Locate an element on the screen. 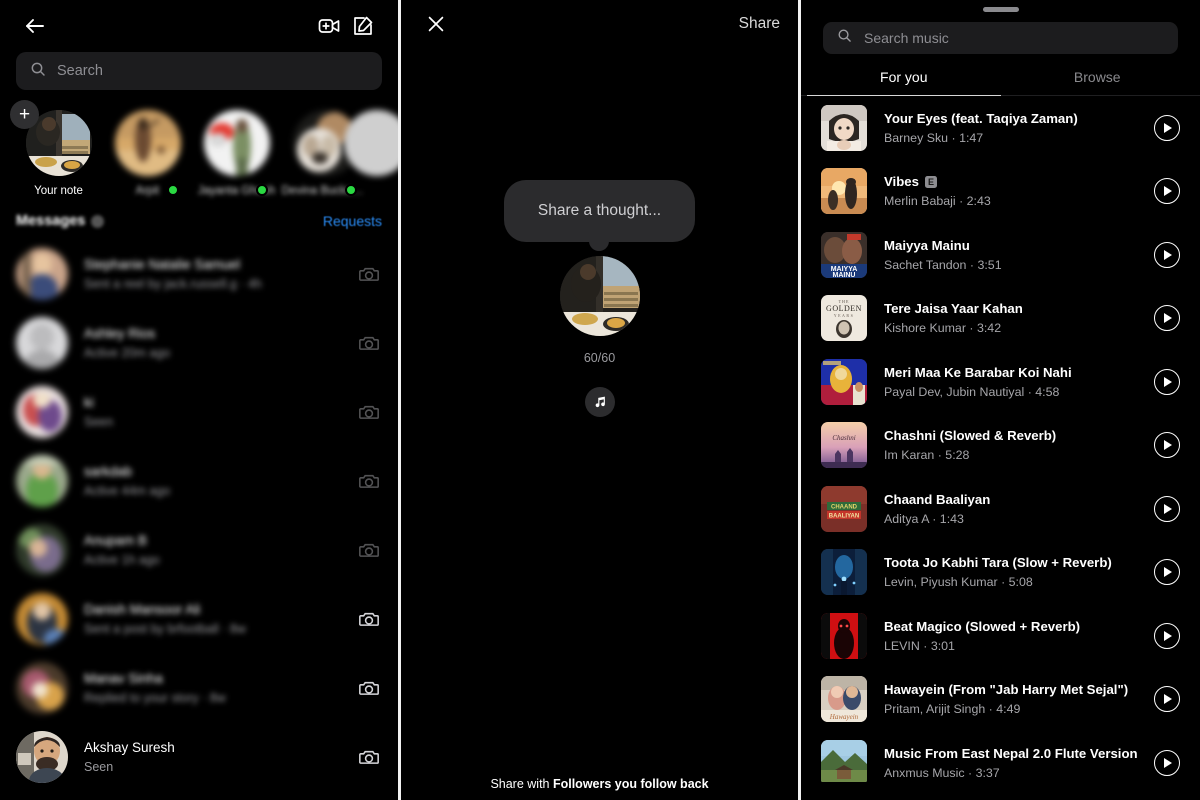 The image size is (1200, 800). svg-text: Chashni is located at coordinates (843, 438).